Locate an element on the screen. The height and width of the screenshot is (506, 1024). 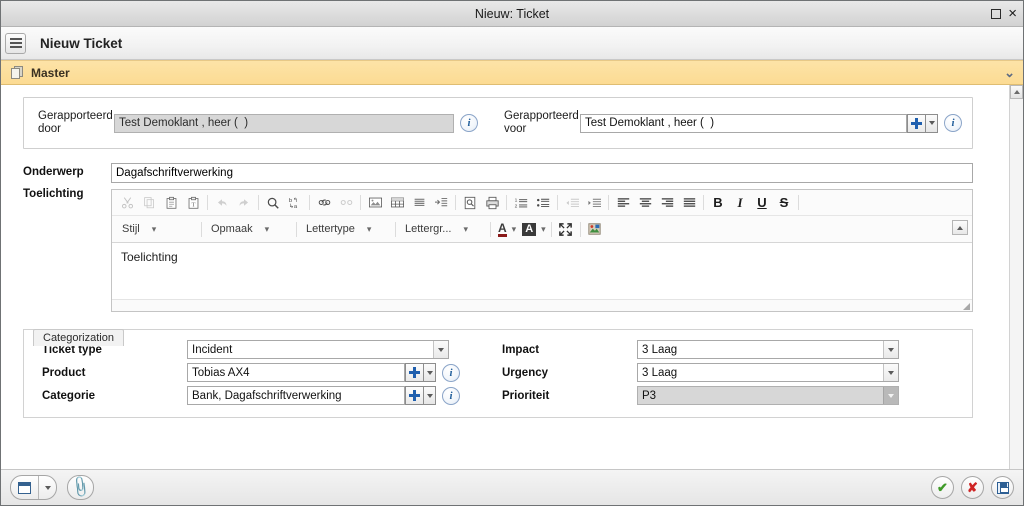
bold-icon: B is located at coordinates (718, 202).